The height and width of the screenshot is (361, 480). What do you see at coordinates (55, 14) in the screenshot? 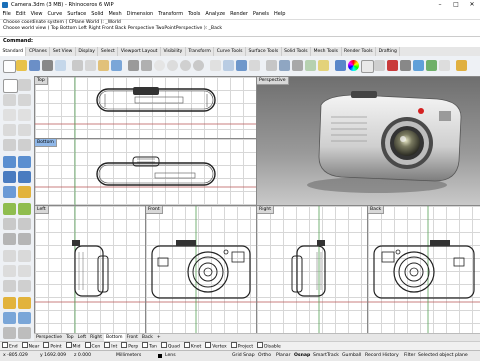
I see `menu-curve: Curve` at bounding box center [55, 14].